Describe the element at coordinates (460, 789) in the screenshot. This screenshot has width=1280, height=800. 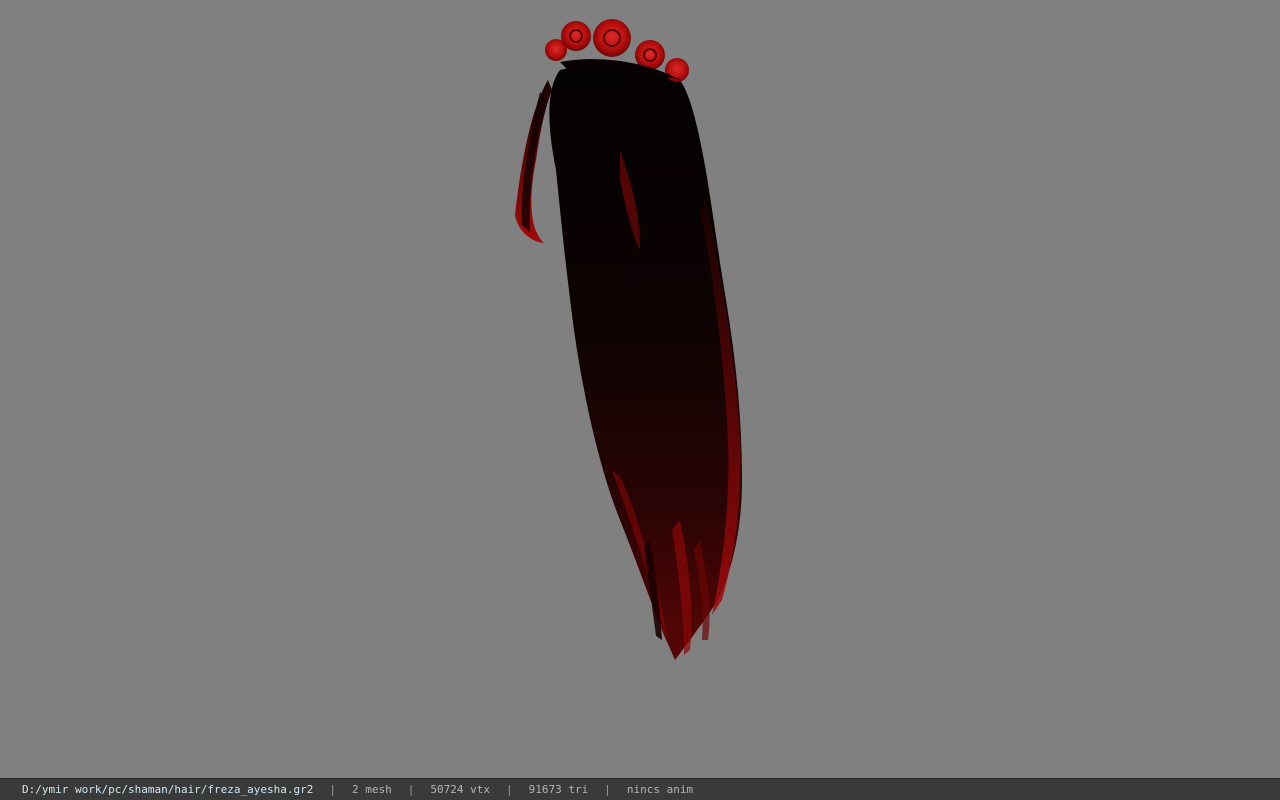
I see `vertex-count: 50724 vtx` at that location.